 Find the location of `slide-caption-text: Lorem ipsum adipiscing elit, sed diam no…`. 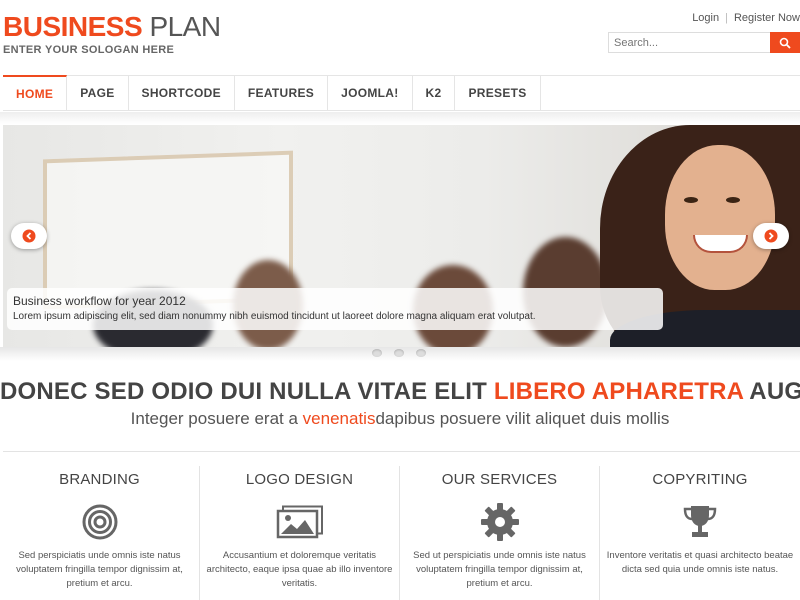

slide-caption-text: Lorem ipsum adipiscing elit, sed diam no… is located at coordinates (274, 316).